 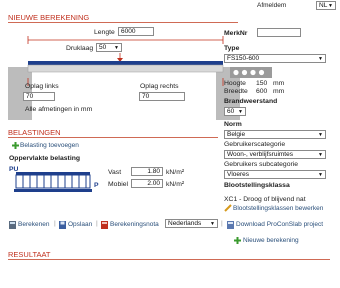 I want to click on support-left-input, so click(x=39, y=96).